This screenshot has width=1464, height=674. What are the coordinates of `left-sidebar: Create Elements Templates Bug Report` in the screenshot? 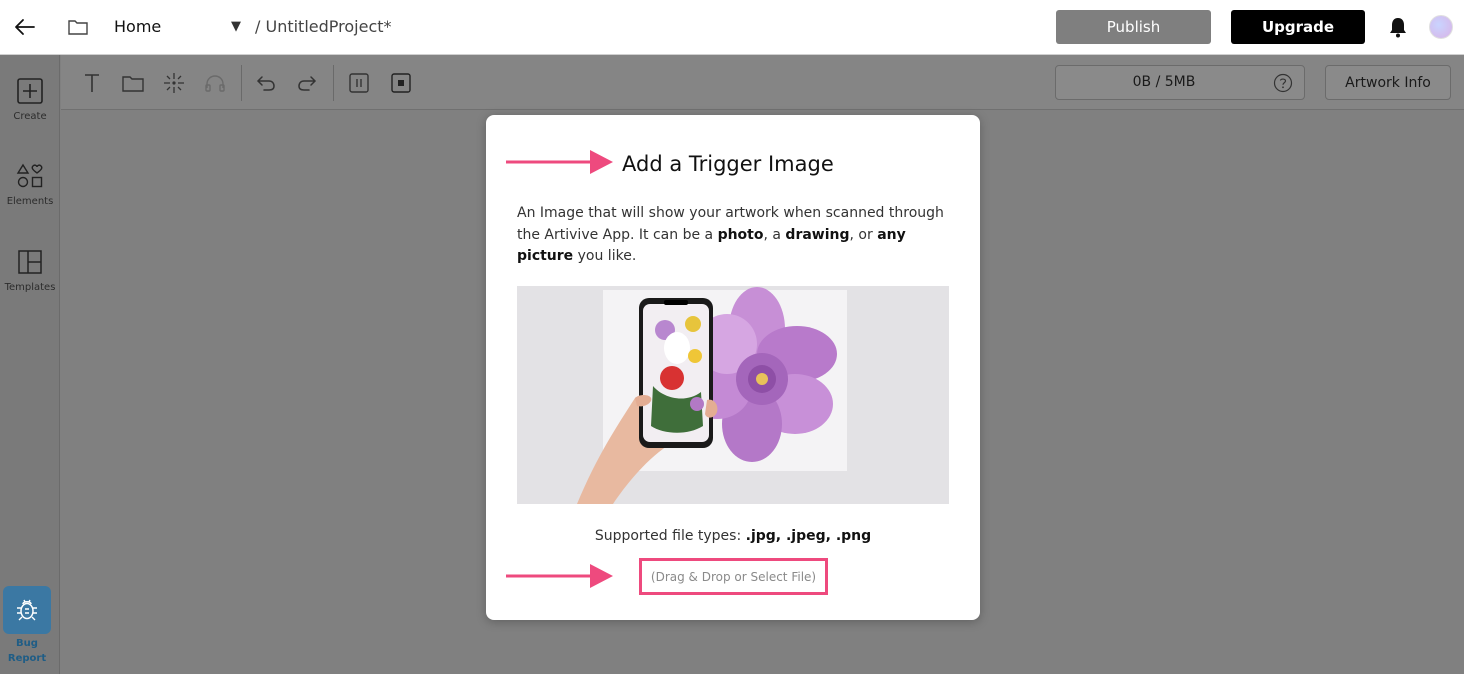 It's located at (30, 364).